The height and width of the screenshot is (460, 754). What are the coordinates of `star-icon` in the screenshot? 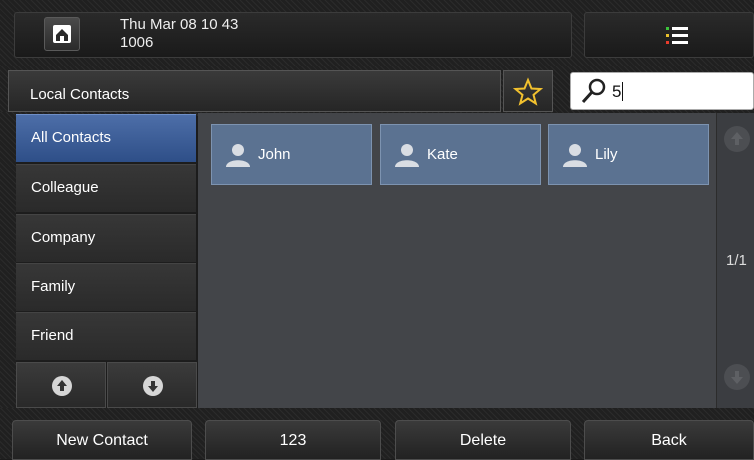 It's located at (528, 91).